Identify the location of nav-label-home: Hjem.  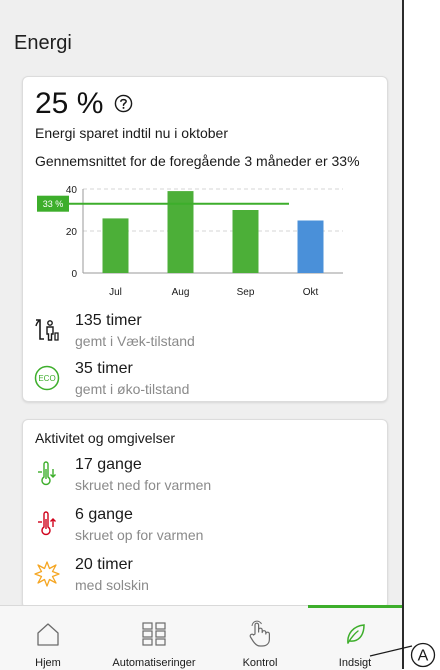
(48, 663).